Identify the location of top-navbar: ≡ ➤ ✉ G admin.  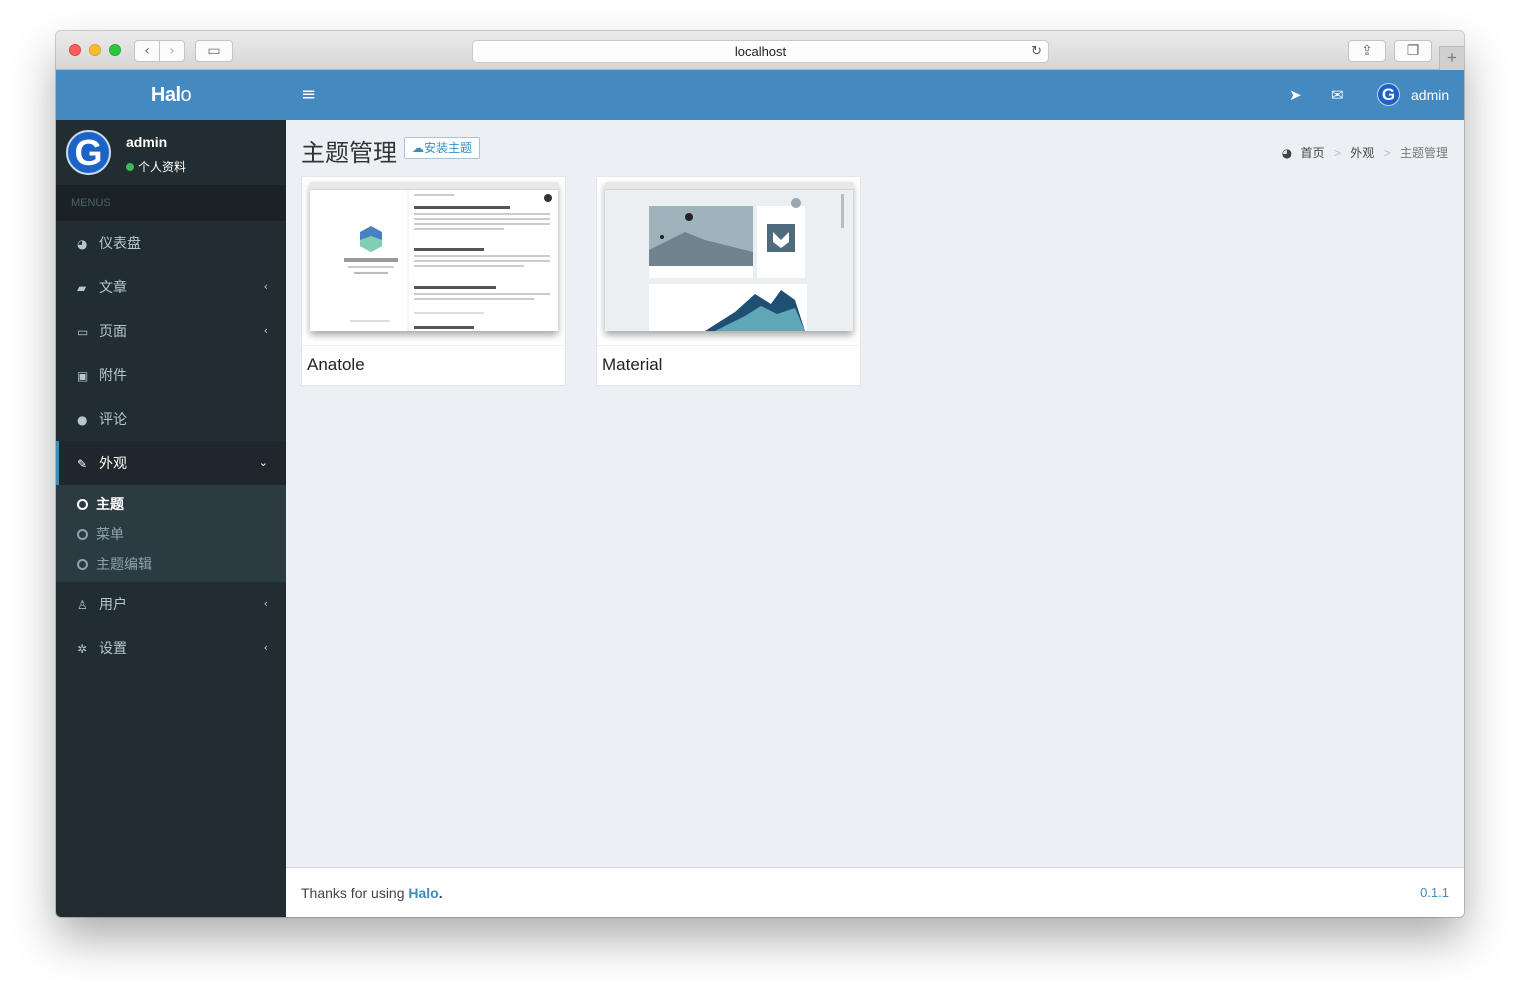
(875, 95).